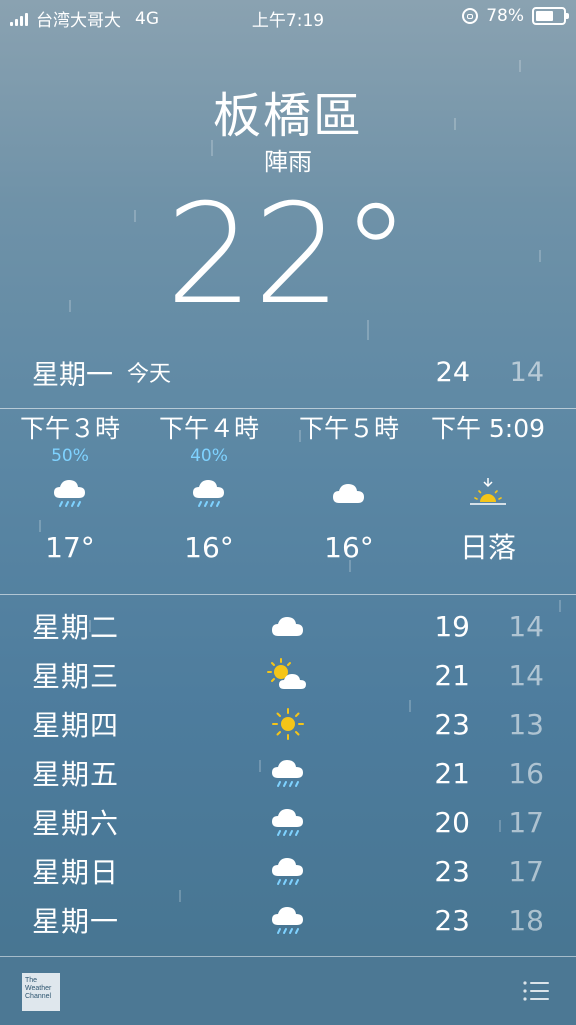 The width and height of the screenshot is (576, 1025). I want to click on precip-chance: 50%, so click(70, 456).